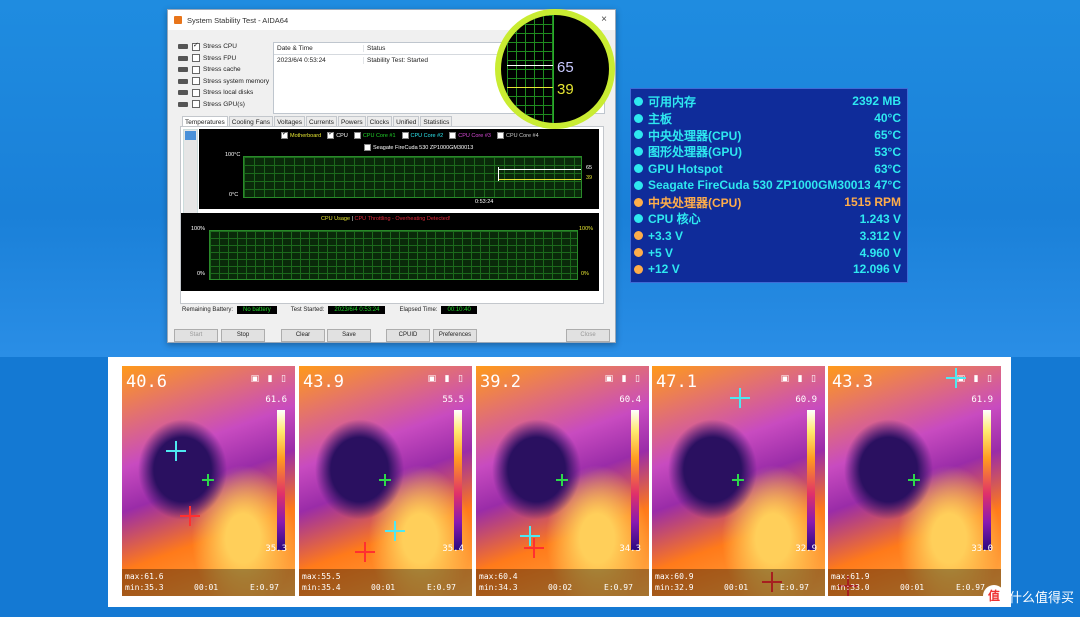 Image resolution: width=1080 pixels, height=617 pixels. Describe the element at coordinates (303, 335) in the screenshot. I see `clear-button: Clear` at that location.